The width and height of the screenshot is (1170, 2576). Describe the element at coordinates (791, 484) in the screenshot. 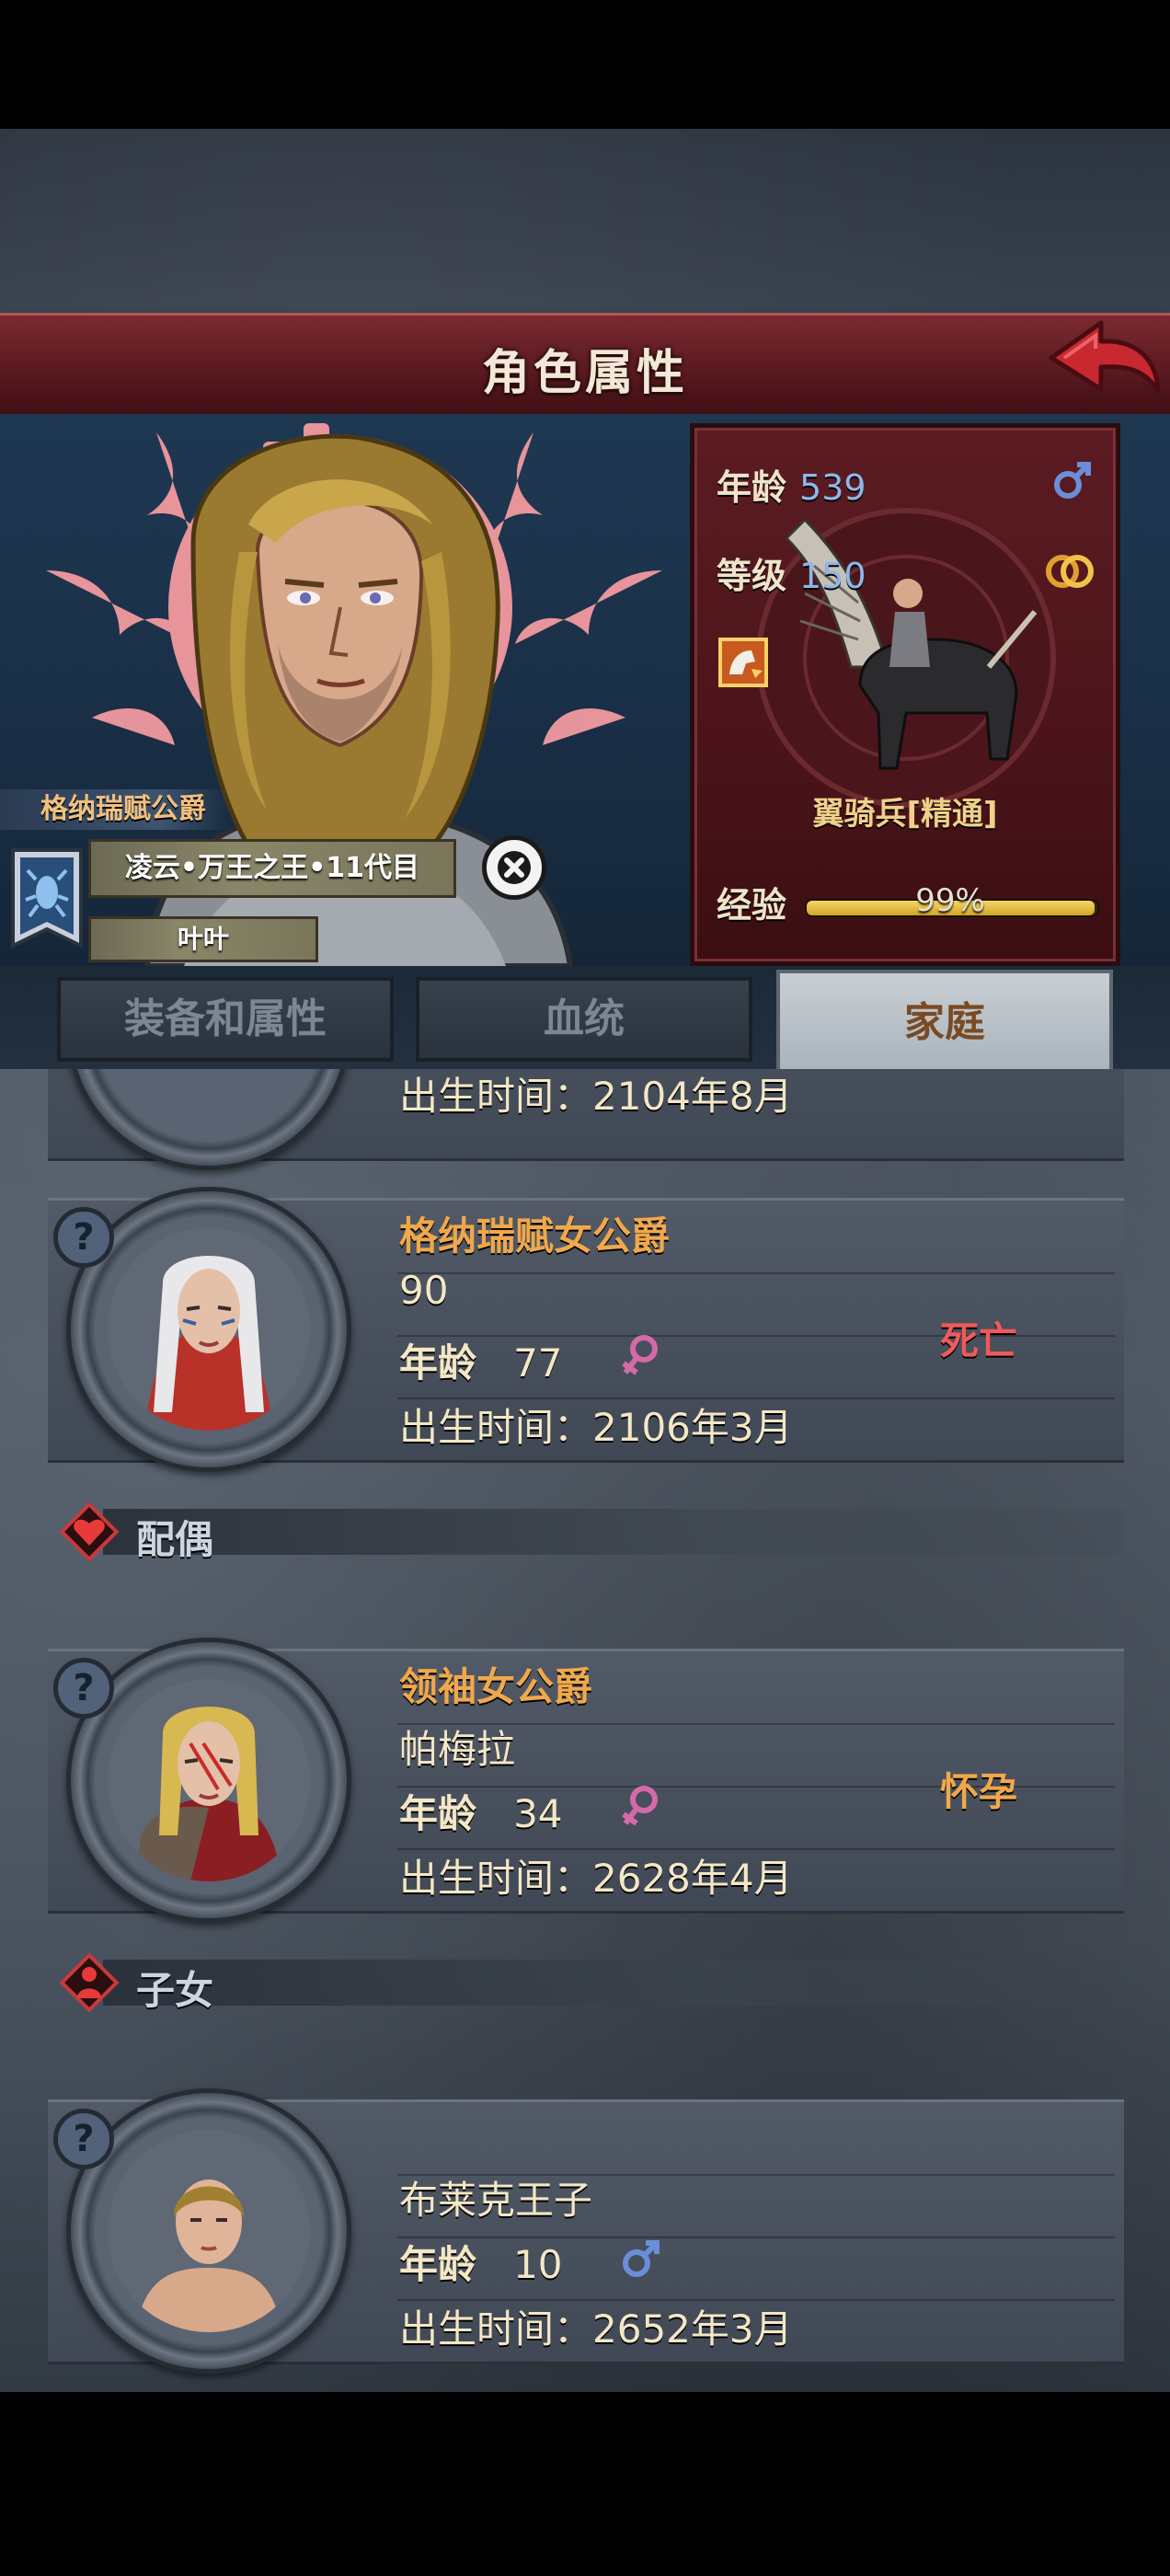

I see `age-row: 年龄 539` at that location.